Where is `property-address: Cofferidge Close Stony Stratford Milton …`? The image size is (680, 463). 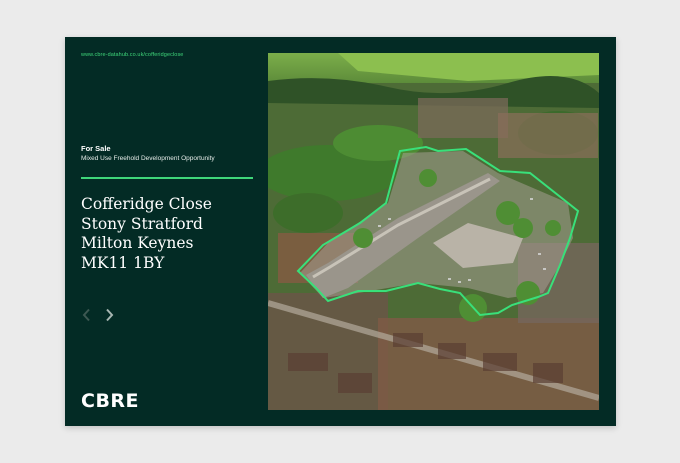 property-address: Cofferidge Close Stony Stratford Milton … is located at coordinates (171, 234).